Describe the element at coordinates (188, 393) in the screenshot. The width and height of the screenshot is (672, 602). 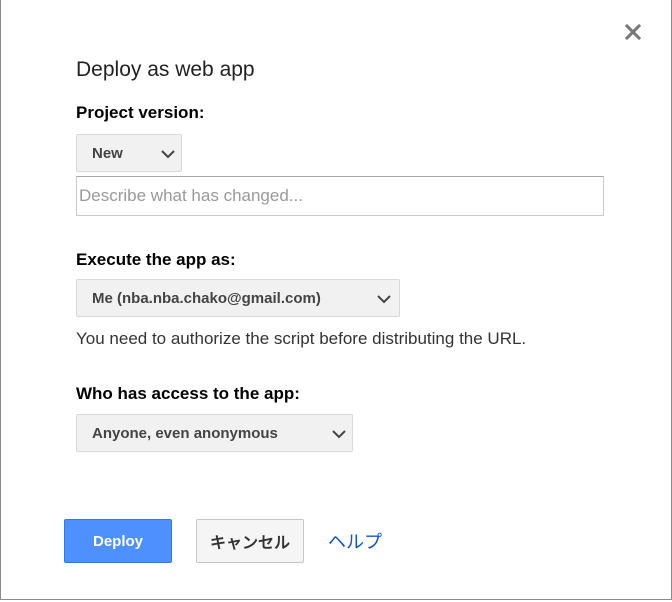
I see `access-label: Who has access to the app:` at that location.